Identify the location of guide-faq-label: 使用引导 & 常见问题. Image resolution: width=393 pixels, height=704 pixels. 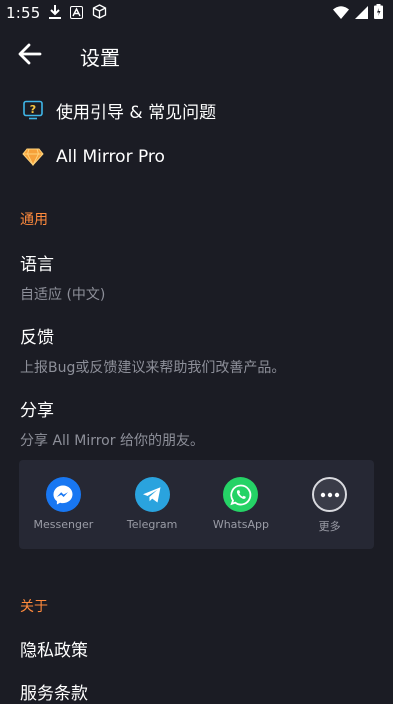
(136, 112).